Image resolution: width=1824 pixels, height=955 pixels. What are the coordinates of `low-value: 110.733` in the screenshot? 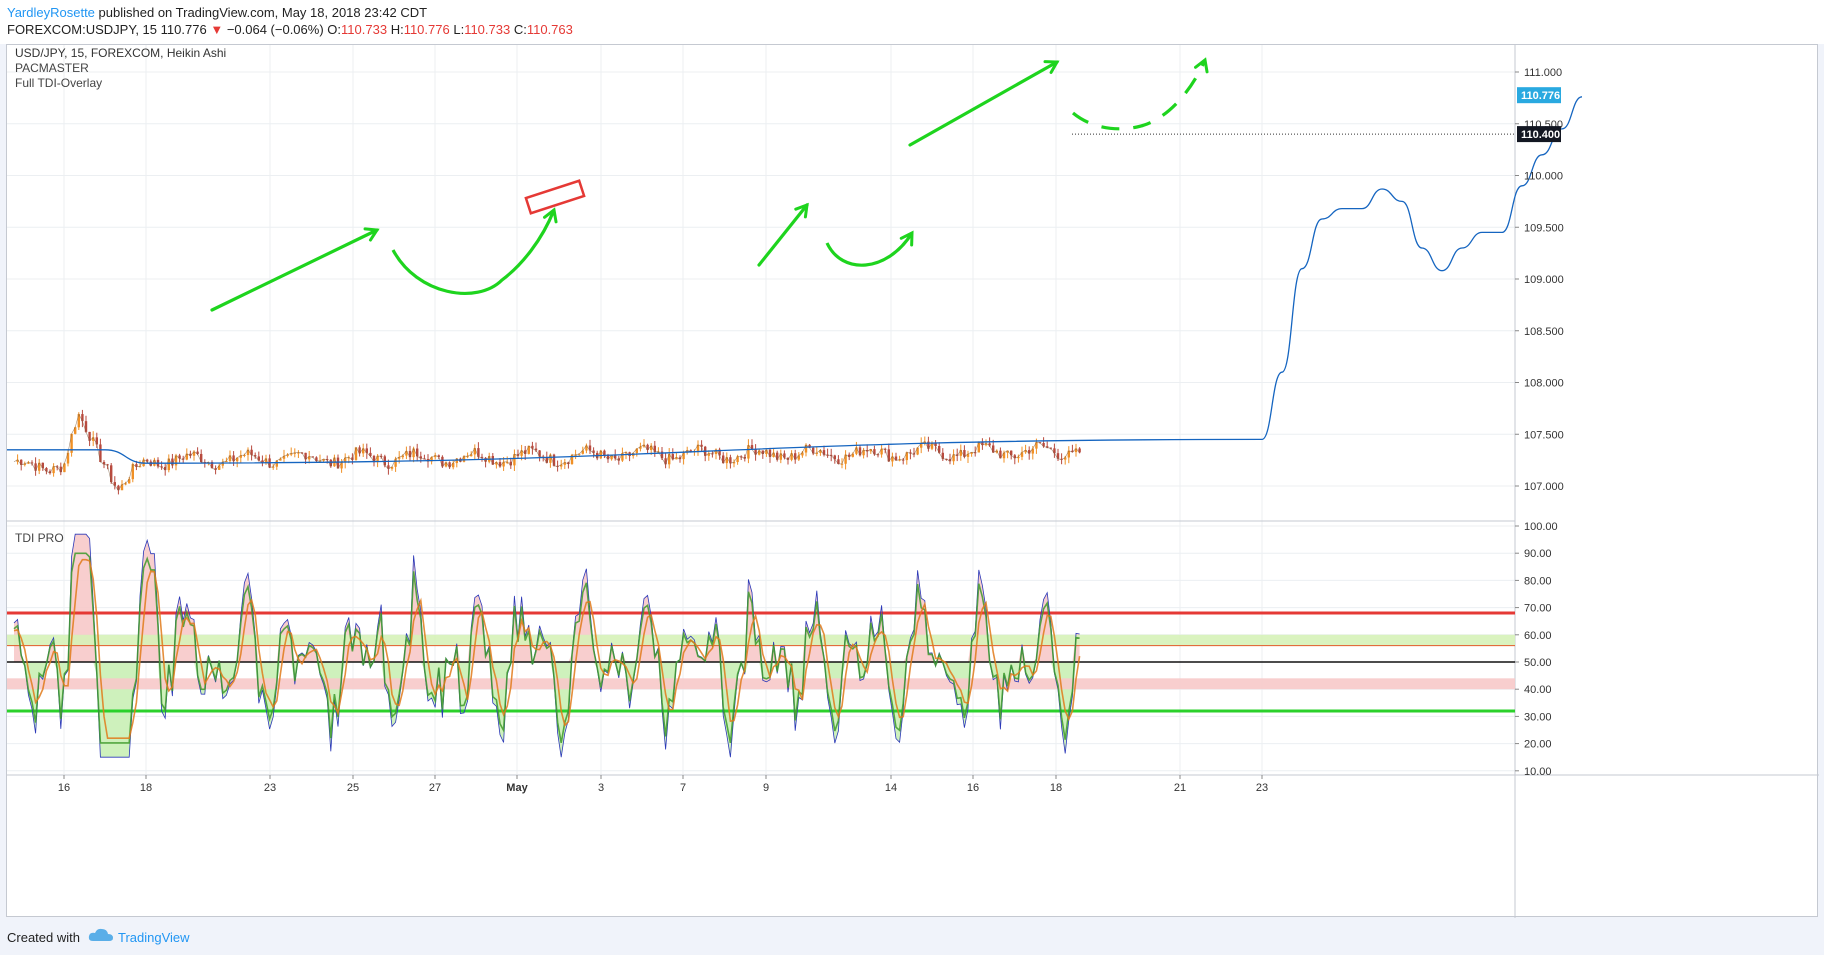 It's located at (487, 29).